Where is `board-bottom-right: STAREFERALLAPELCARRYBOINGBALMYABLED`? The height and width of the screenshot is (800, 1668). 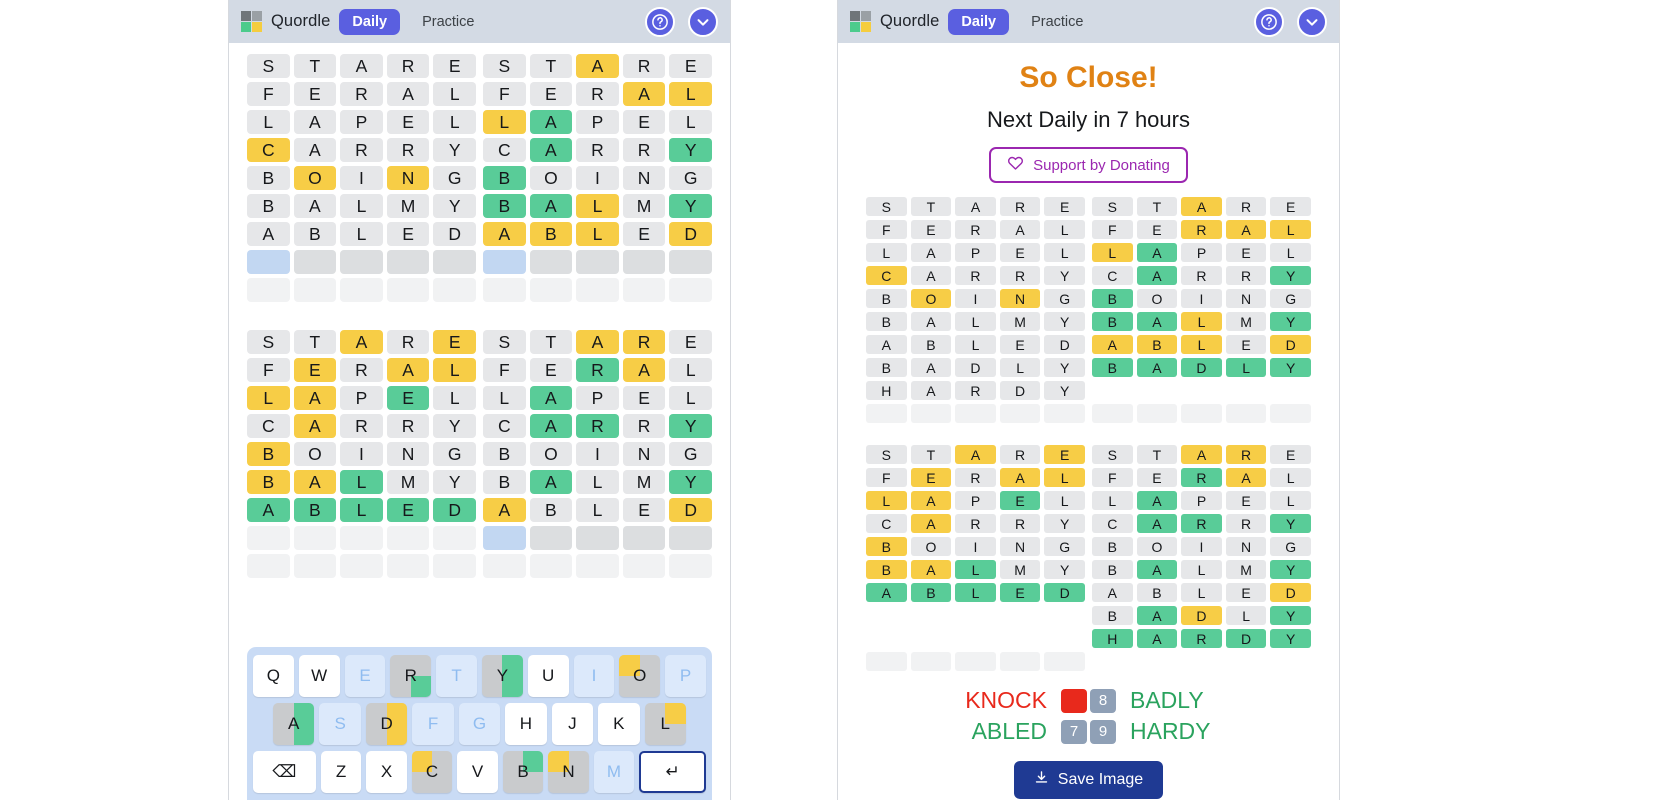 board-bottom-right: STAREFERALLAPELCARRYBOINGBALMYABLED is located at coordinates (597, 454).